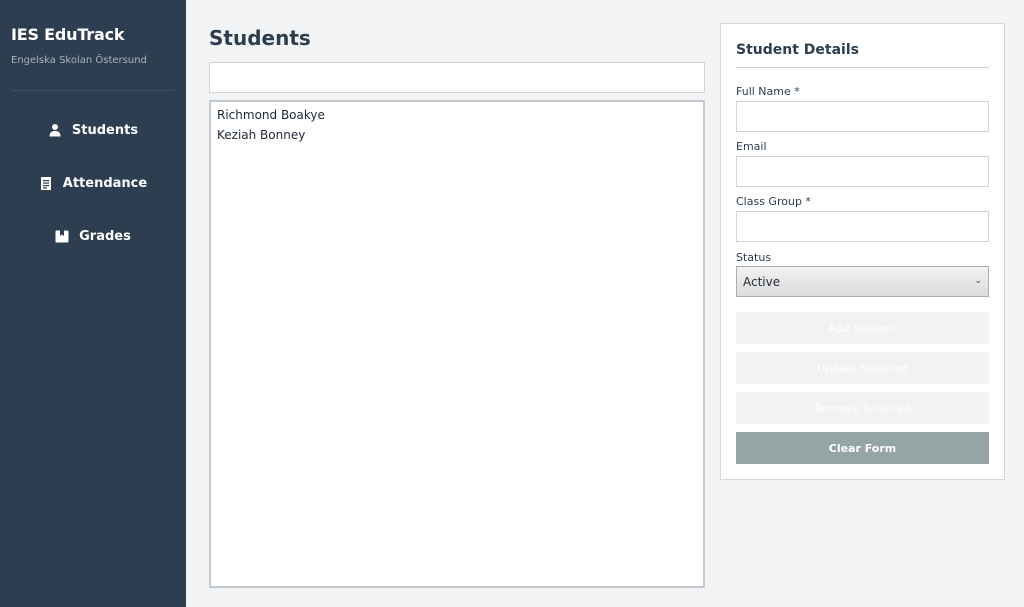 Image resolution: width=1024 pixels, height=607 pixels. I want to click on sidebar-item-label: Students, so click(105, 130).